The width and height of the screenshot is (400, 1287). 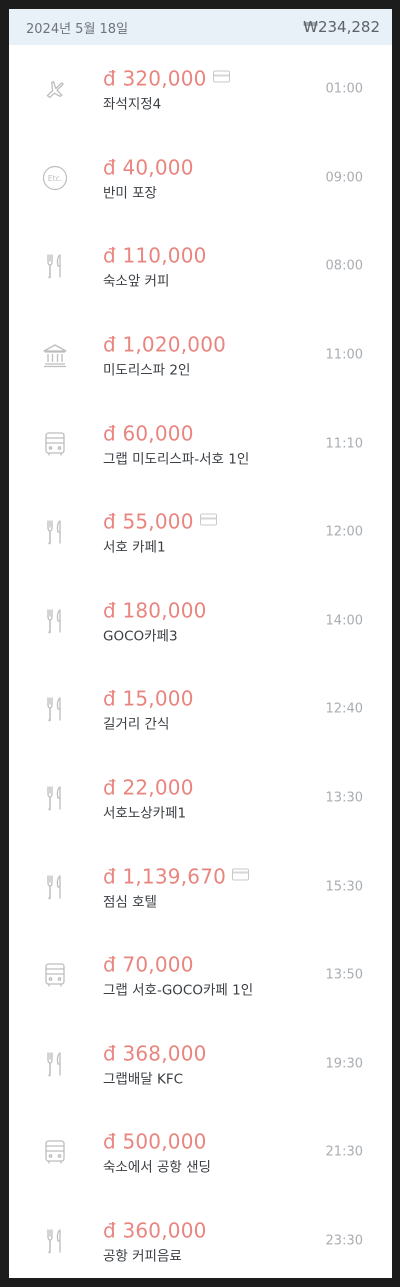 What do you see at coordinates (148, 964) in the screenshot?
I see `expense-amount: đ 70,000` at bounding box center [148, 964].